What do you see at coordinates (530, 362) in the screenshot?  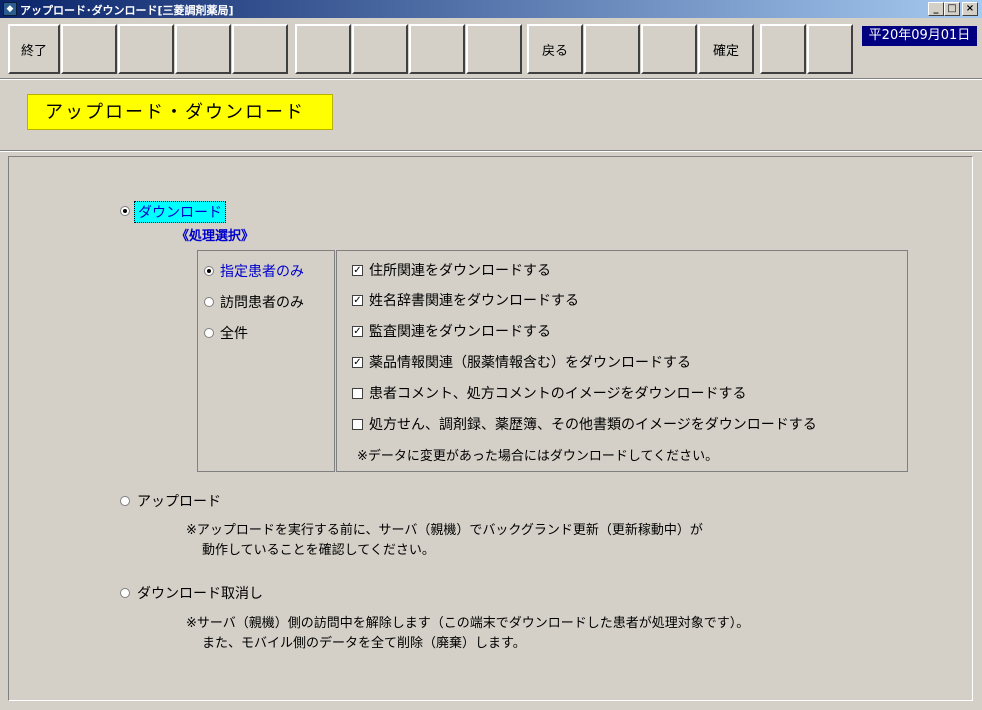 I see `label-drug-info: 薬品情報関連（服薬情報含む）をダウンロードする` at bounding box center [530, 362].